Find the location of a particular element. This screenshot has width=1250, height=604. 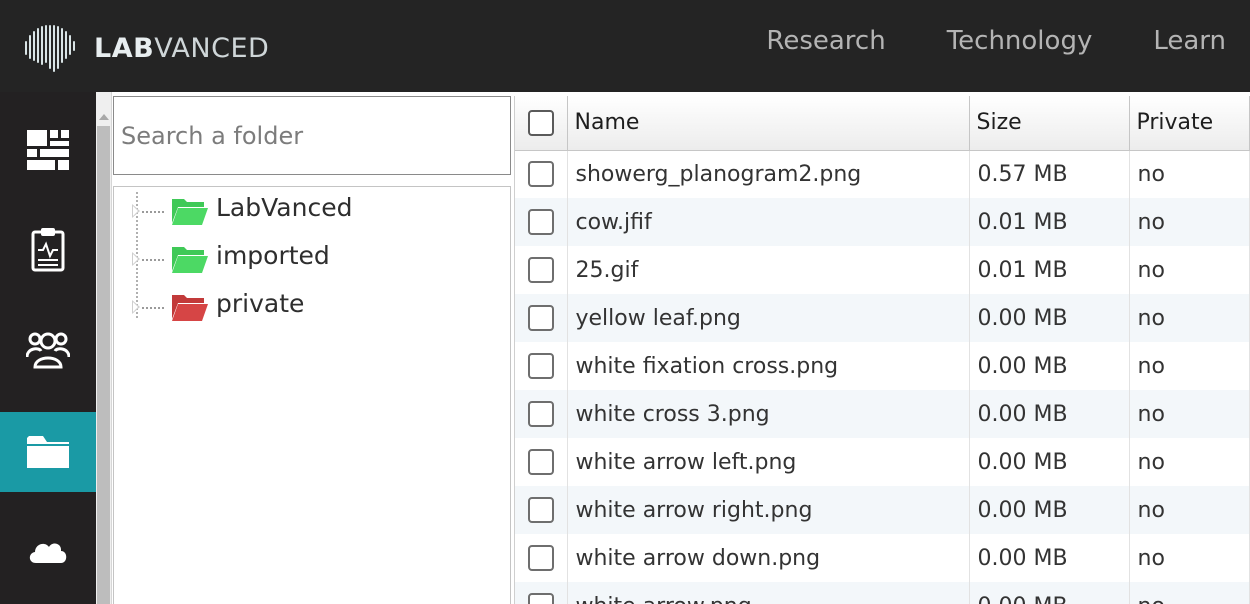

scroll-up-arrow-icon is located at coordinates (104, 117).